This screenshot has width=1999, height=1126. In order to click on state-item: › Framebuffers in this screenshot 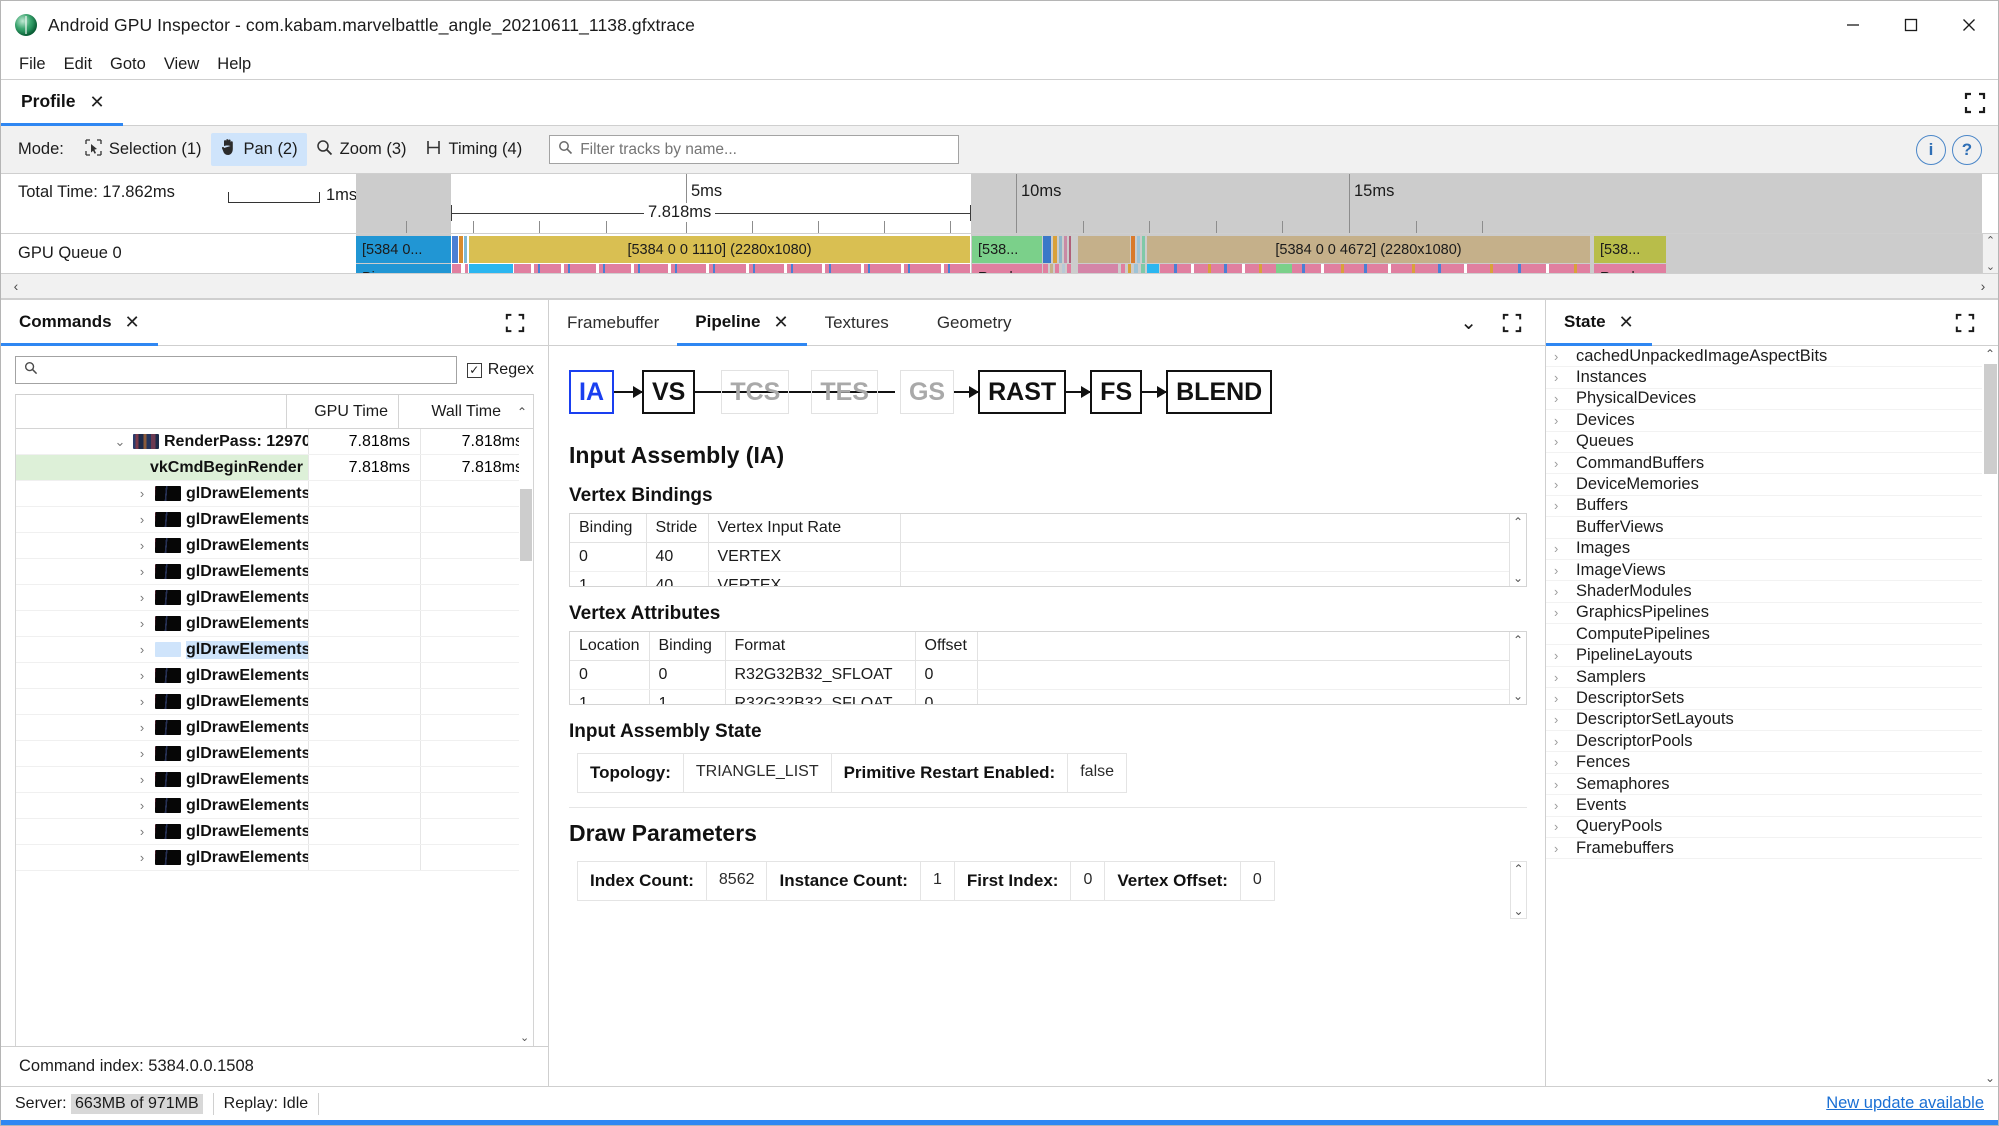, I will do `click(1772, 849)`.